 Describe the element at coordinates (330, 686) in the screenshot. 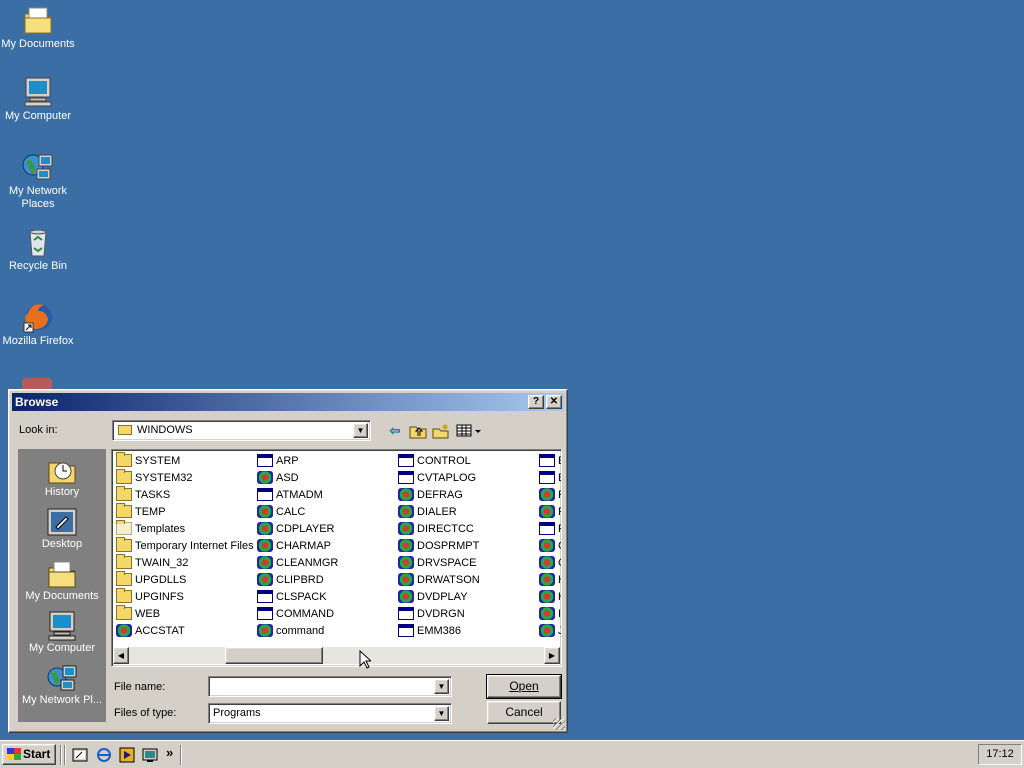

I see `file-name-input: ▼` at that location.